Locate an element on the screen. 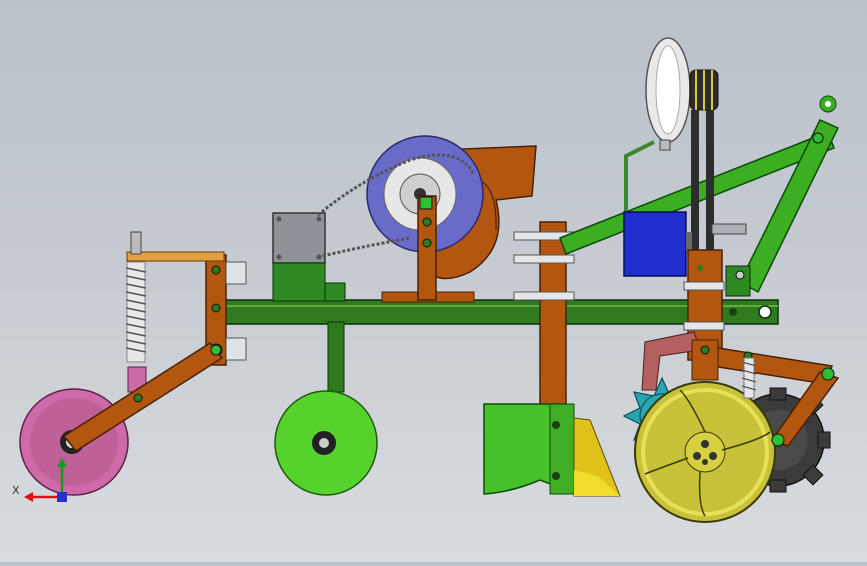 Image resolution: width=867 pixels, height=566 pixels. belt-drive is located at coordinates (704, 159).